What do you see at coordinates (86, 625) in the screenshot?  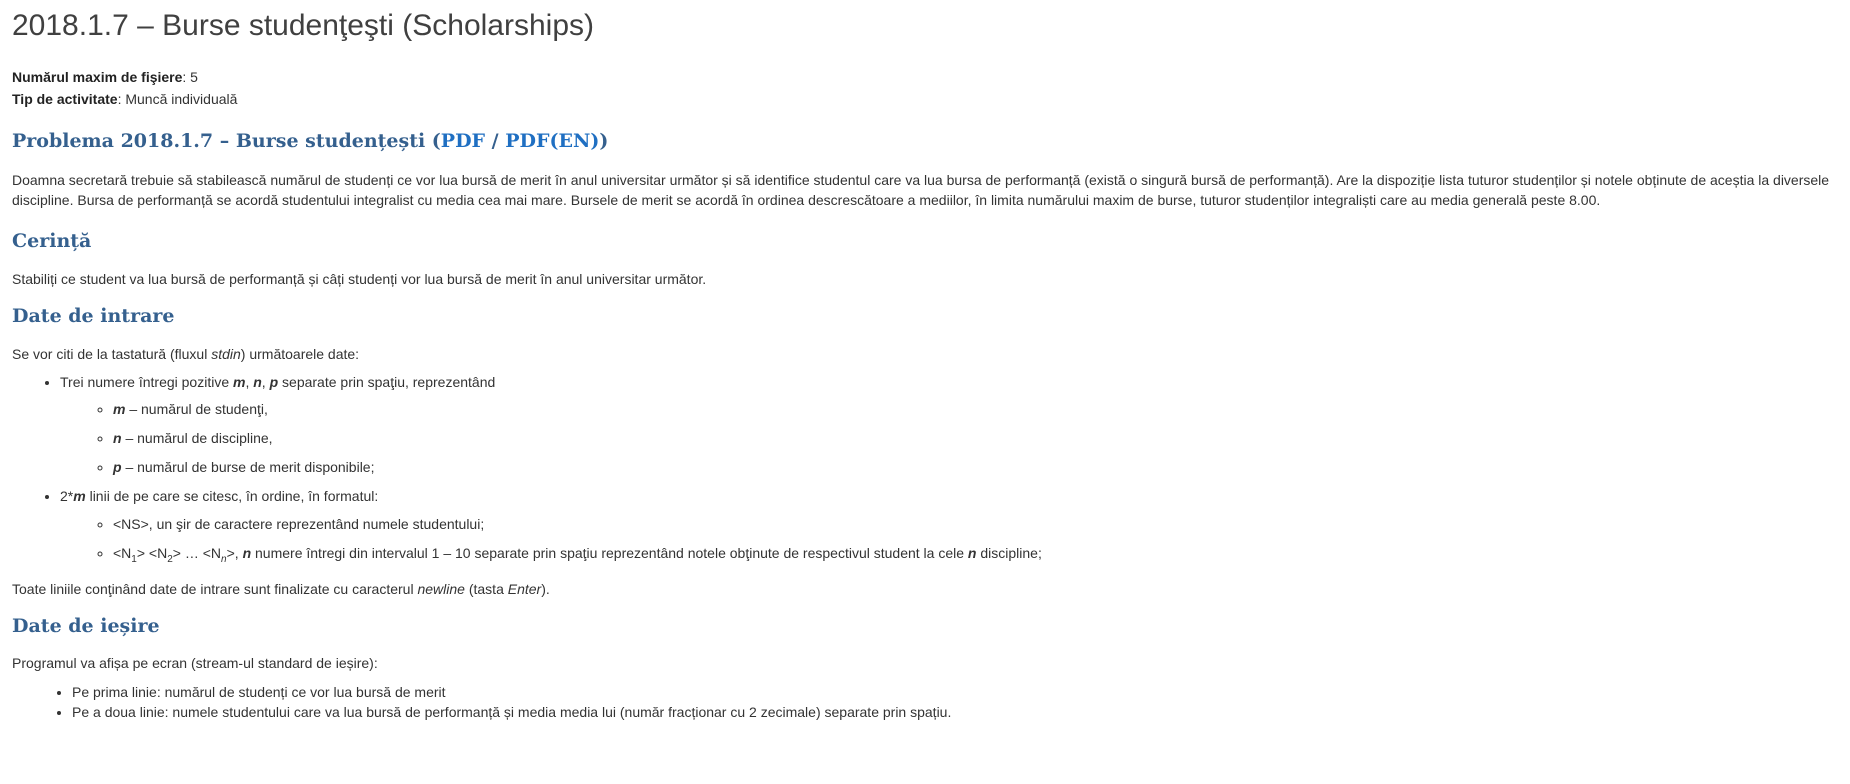 I see `output-heading: Date de ieșire` at bounding box center [86, 625].